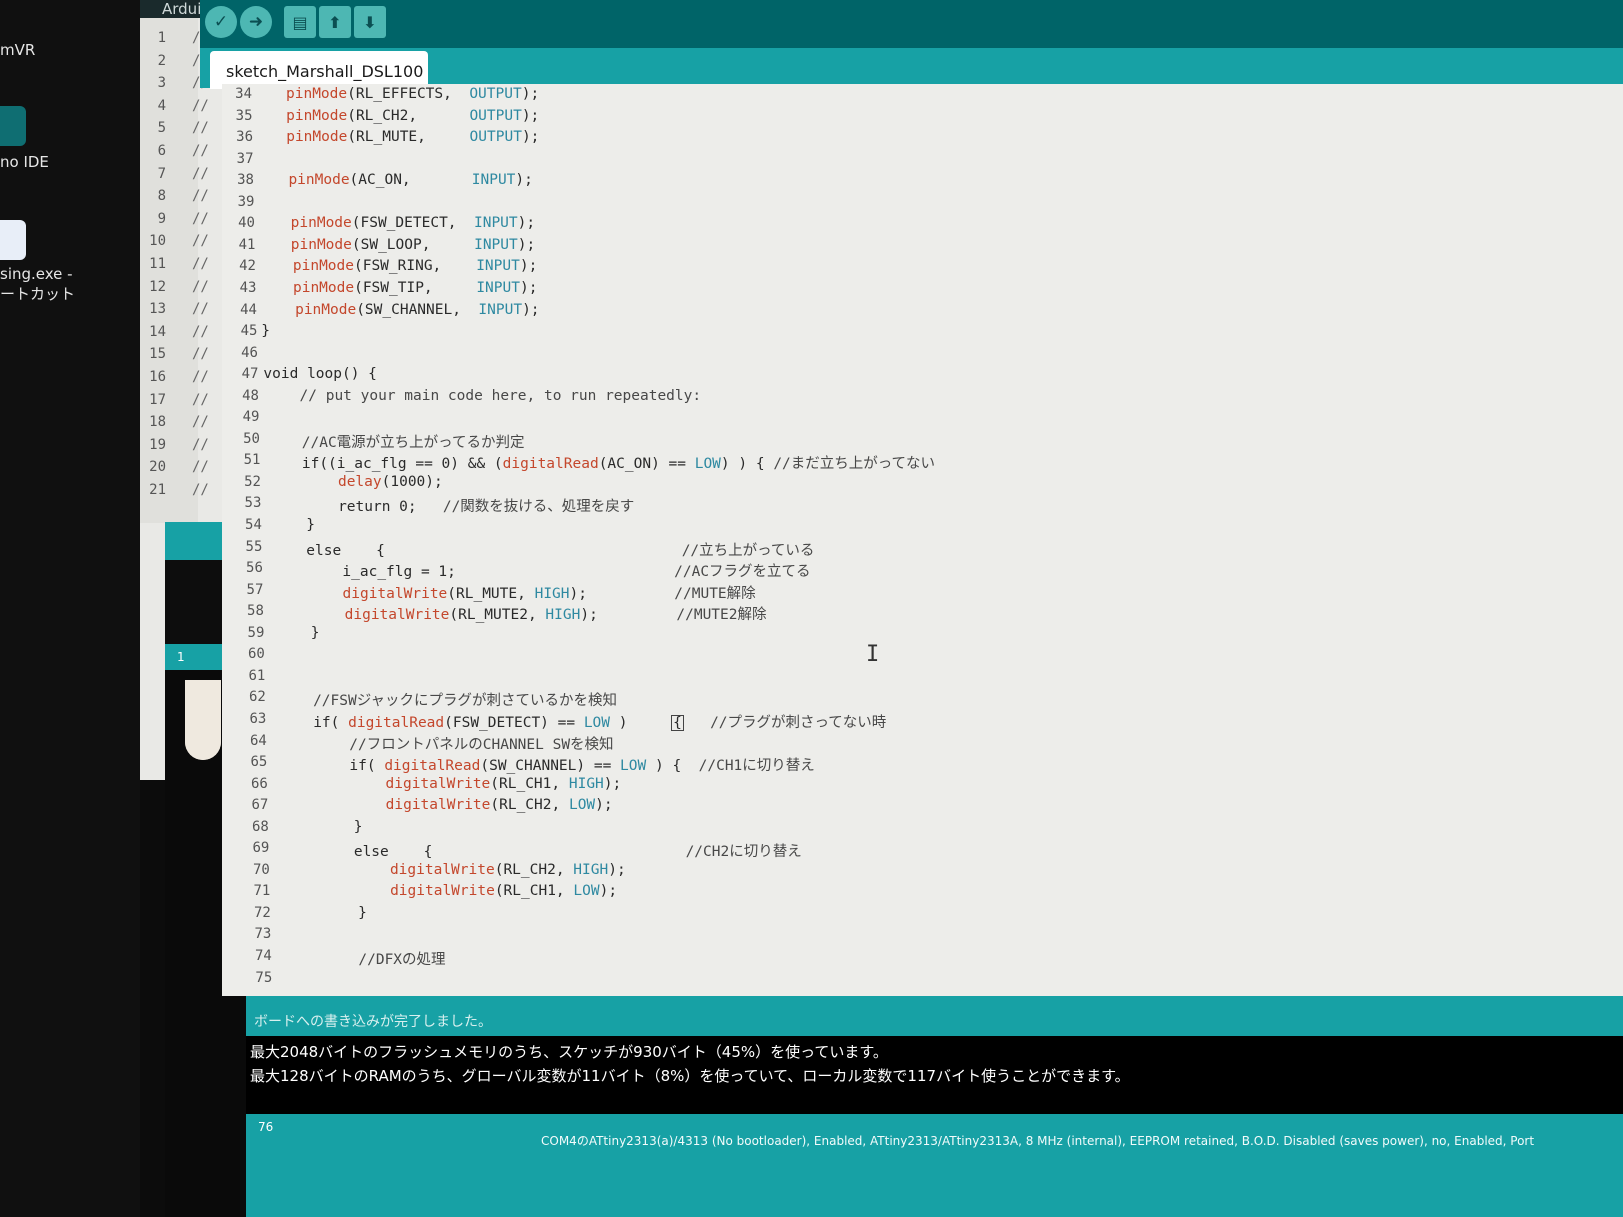  Describe the element at coordinates (157, 399) in the screenshot. I see `background-line-number: 17` at that location.